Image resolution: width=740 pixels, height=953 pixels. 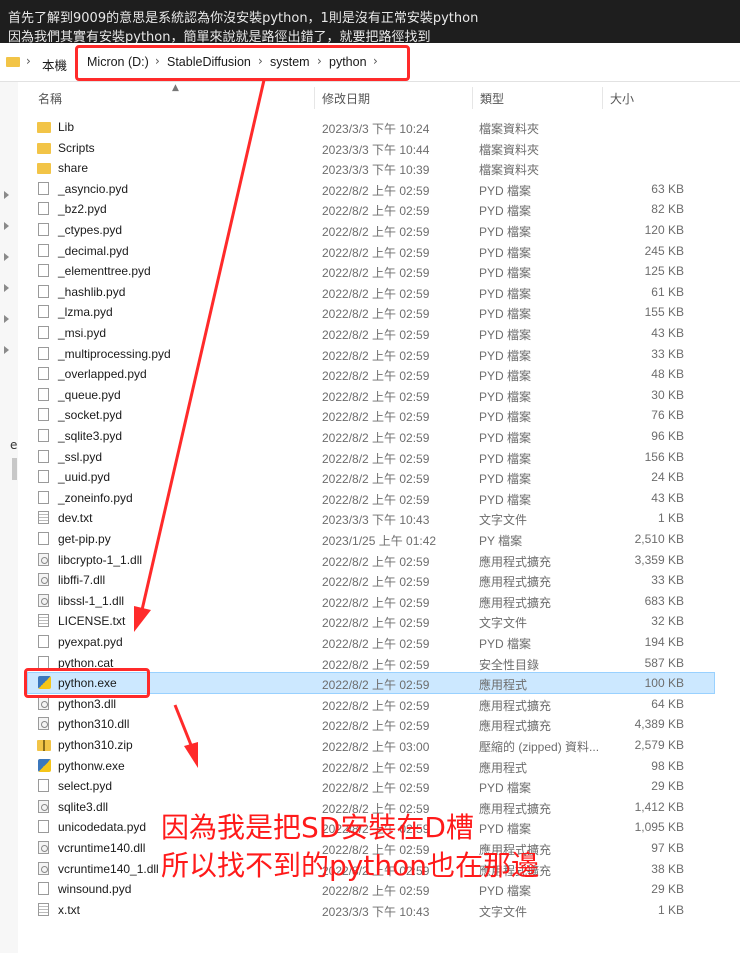 What do you see at coordinates (85, 312) in the screenshot?
I see `file-name: _lzma.pyd` at bounding box center [85, 312].